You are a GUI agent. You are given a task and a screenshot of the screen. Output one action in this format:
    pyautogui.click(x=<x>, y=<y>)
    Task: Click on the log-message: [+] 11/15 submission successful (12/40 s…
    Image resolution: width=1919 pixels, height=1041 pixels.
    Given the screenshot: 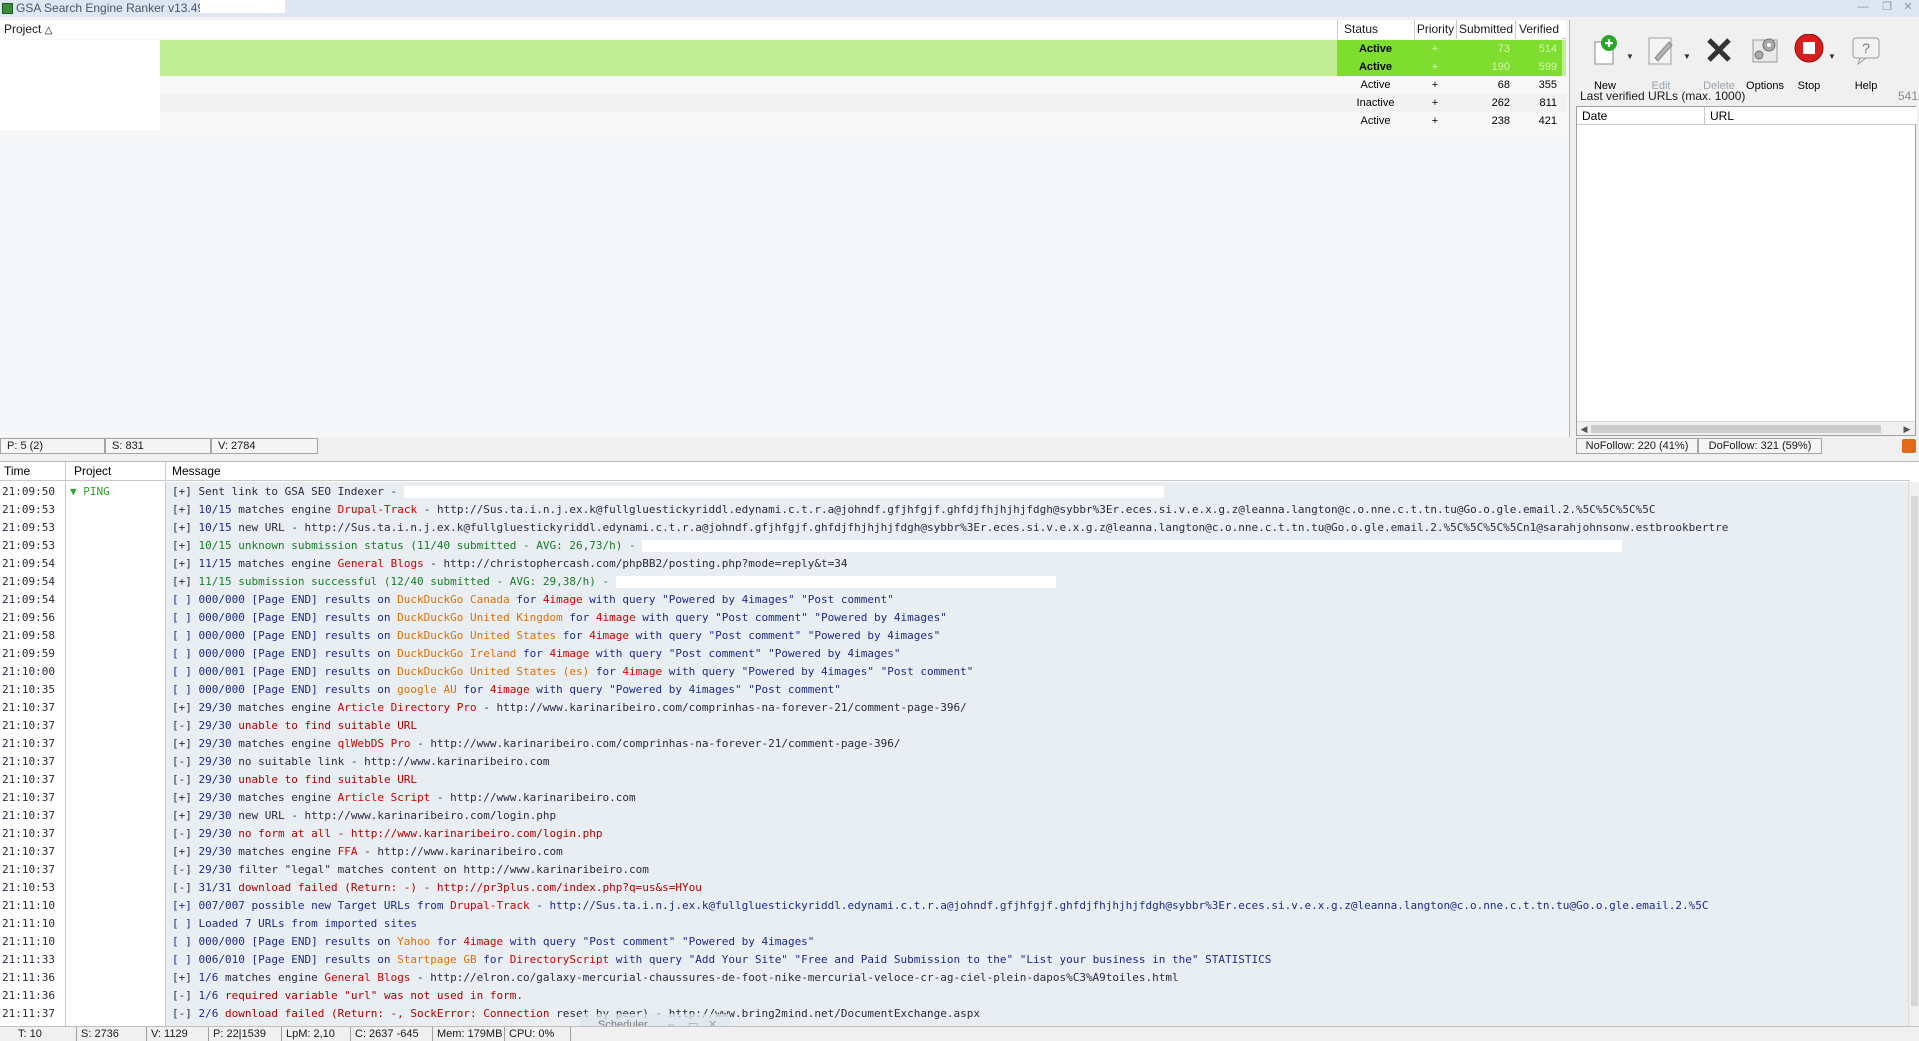 What is the action you would take?
    pyautogui.click(x=611, y=582)
    